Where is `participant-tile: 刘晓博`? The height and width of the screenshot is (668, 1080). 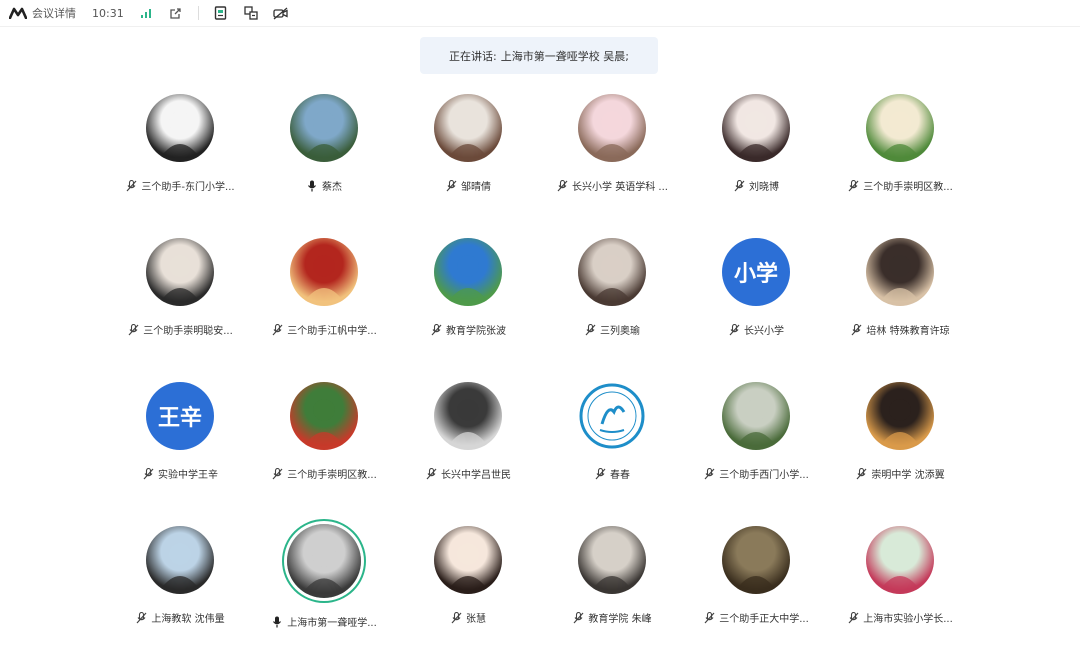 participant-tile: 刘晓博 is located at coordinates (756, 164).